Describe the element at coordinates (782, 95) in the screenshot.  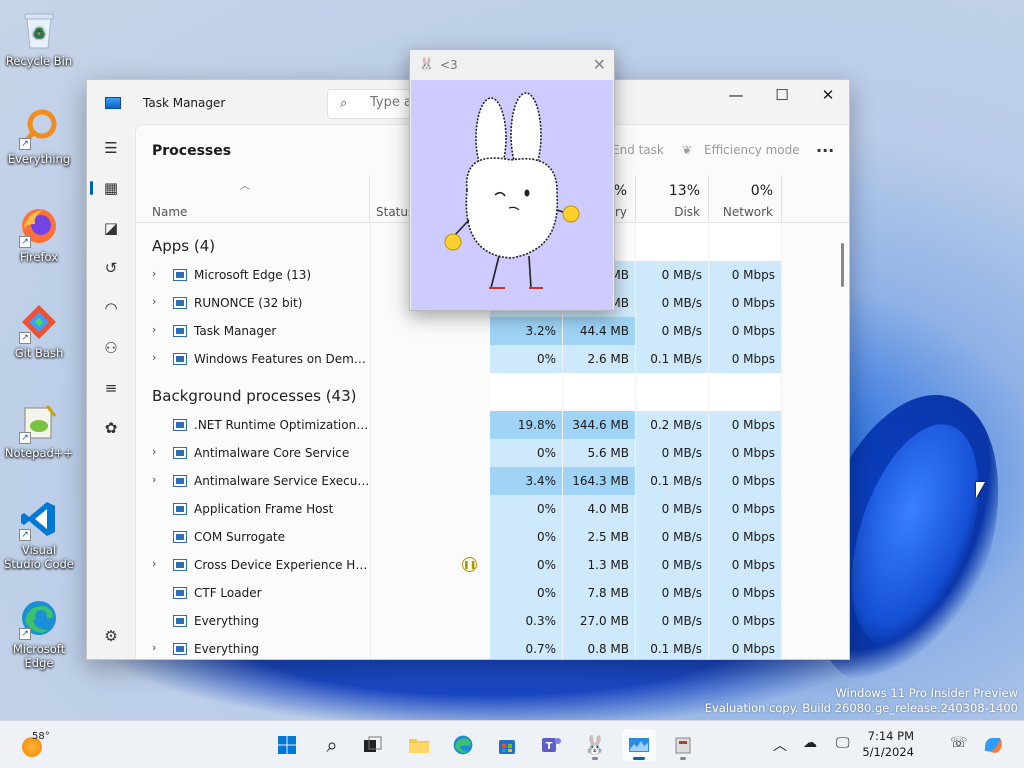
I see `maximize-button: ☐` at that location.